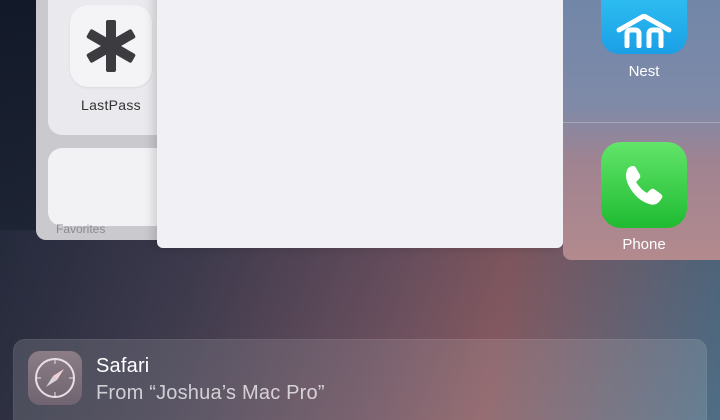 This screenshot has height=420, width=720. Describe the element at coordinates (644, 244) in the screenshot. I see `phone-label: Phone` at that location.